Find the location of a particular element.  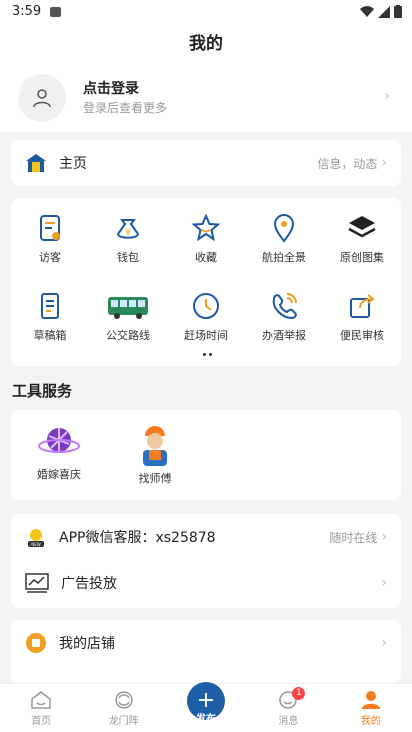

tool-item-label: 找师傅 is located at coordinates (155, 478).